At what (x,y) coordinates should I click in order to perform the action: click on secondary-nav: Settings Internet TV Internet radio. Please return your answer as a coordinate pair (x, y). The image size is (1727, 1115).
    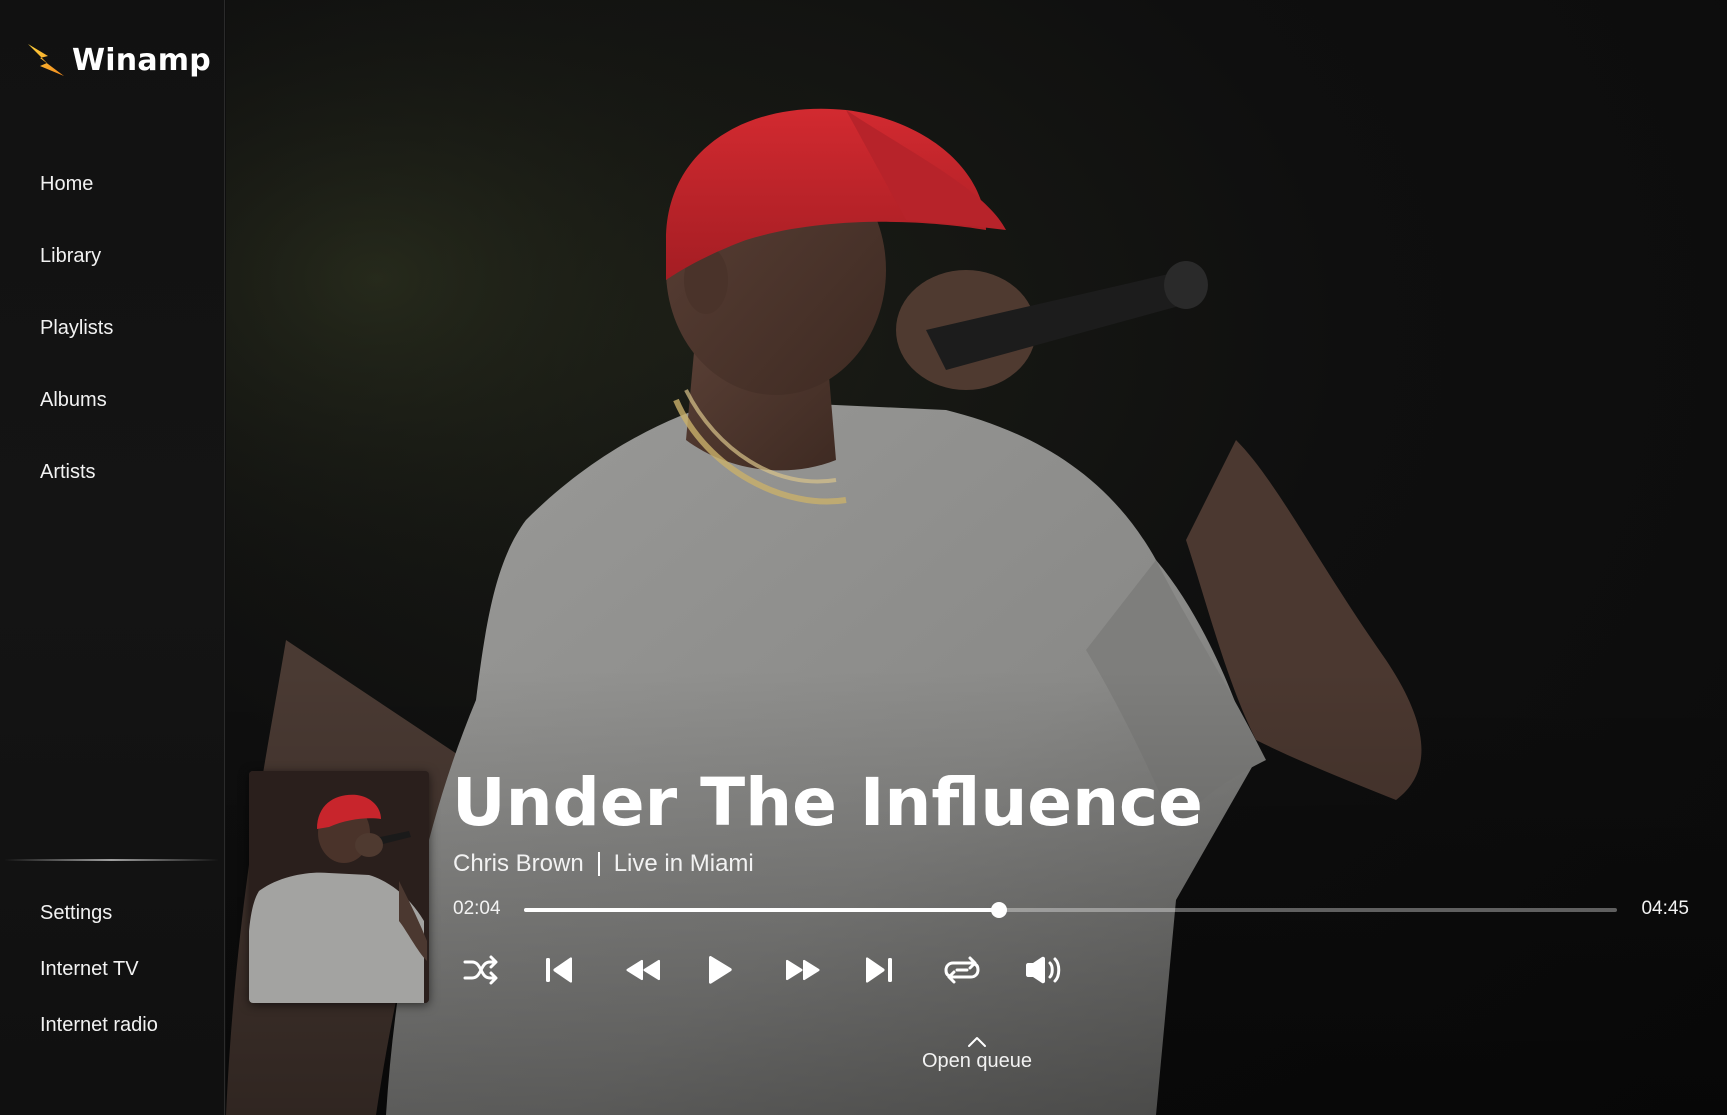
    Looking at the image, I should click on (99, 981).